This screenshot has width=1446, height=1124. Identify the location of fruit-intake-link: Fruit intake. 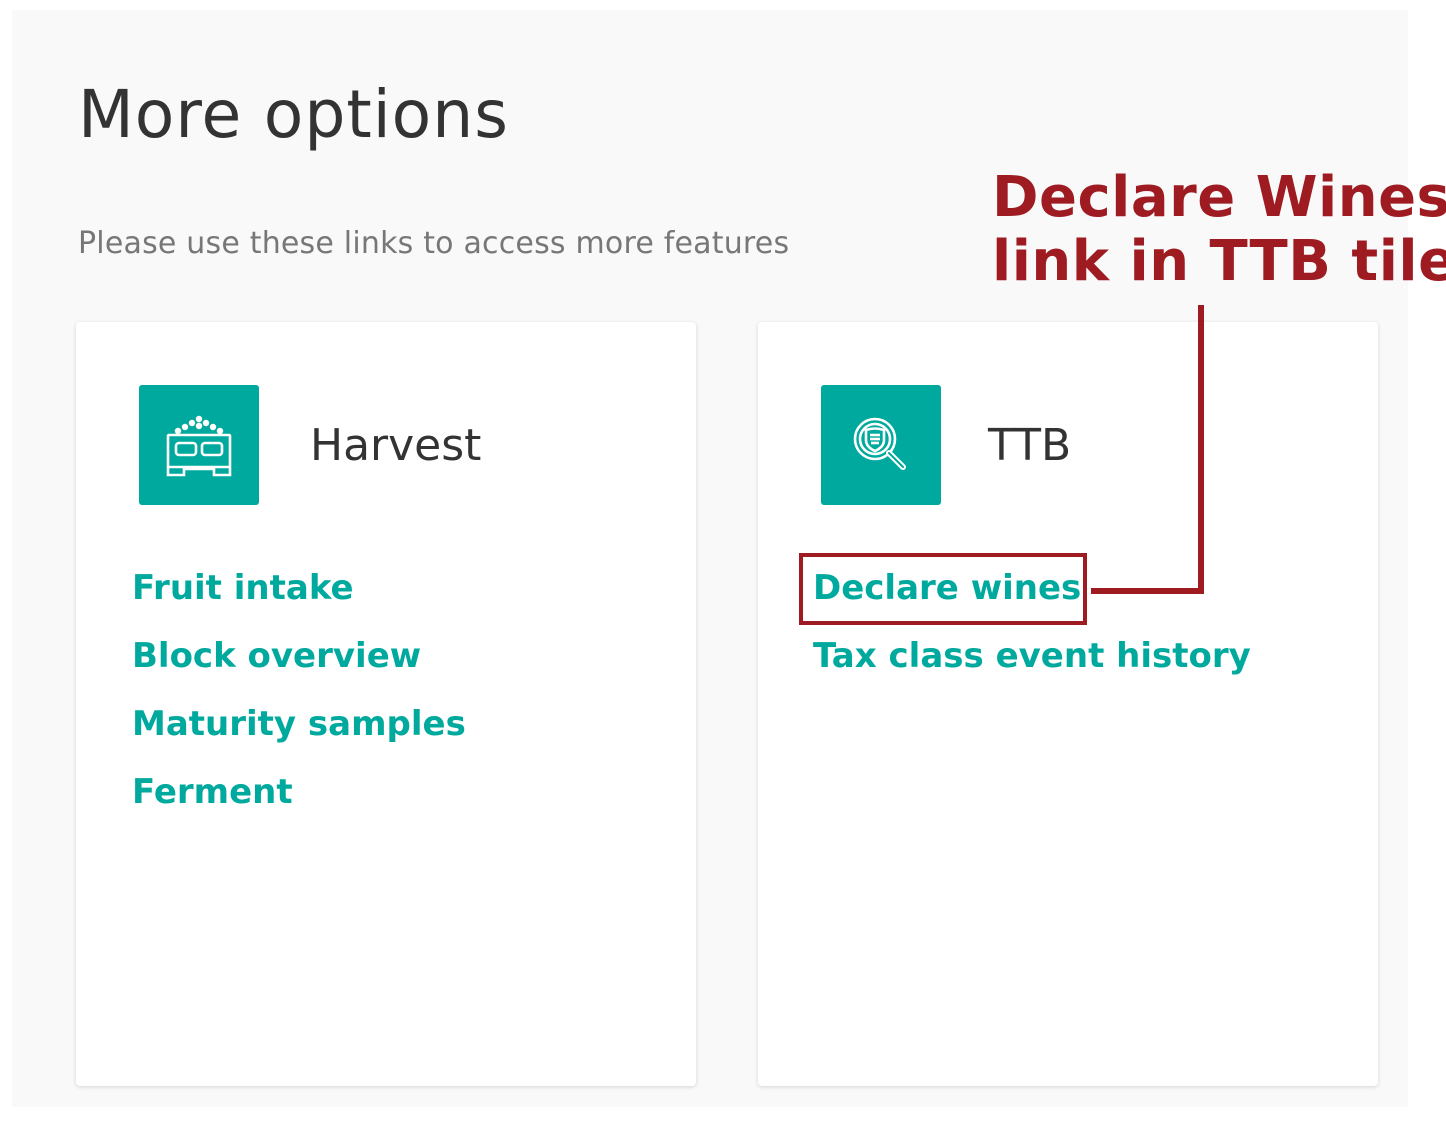
(243, 588).